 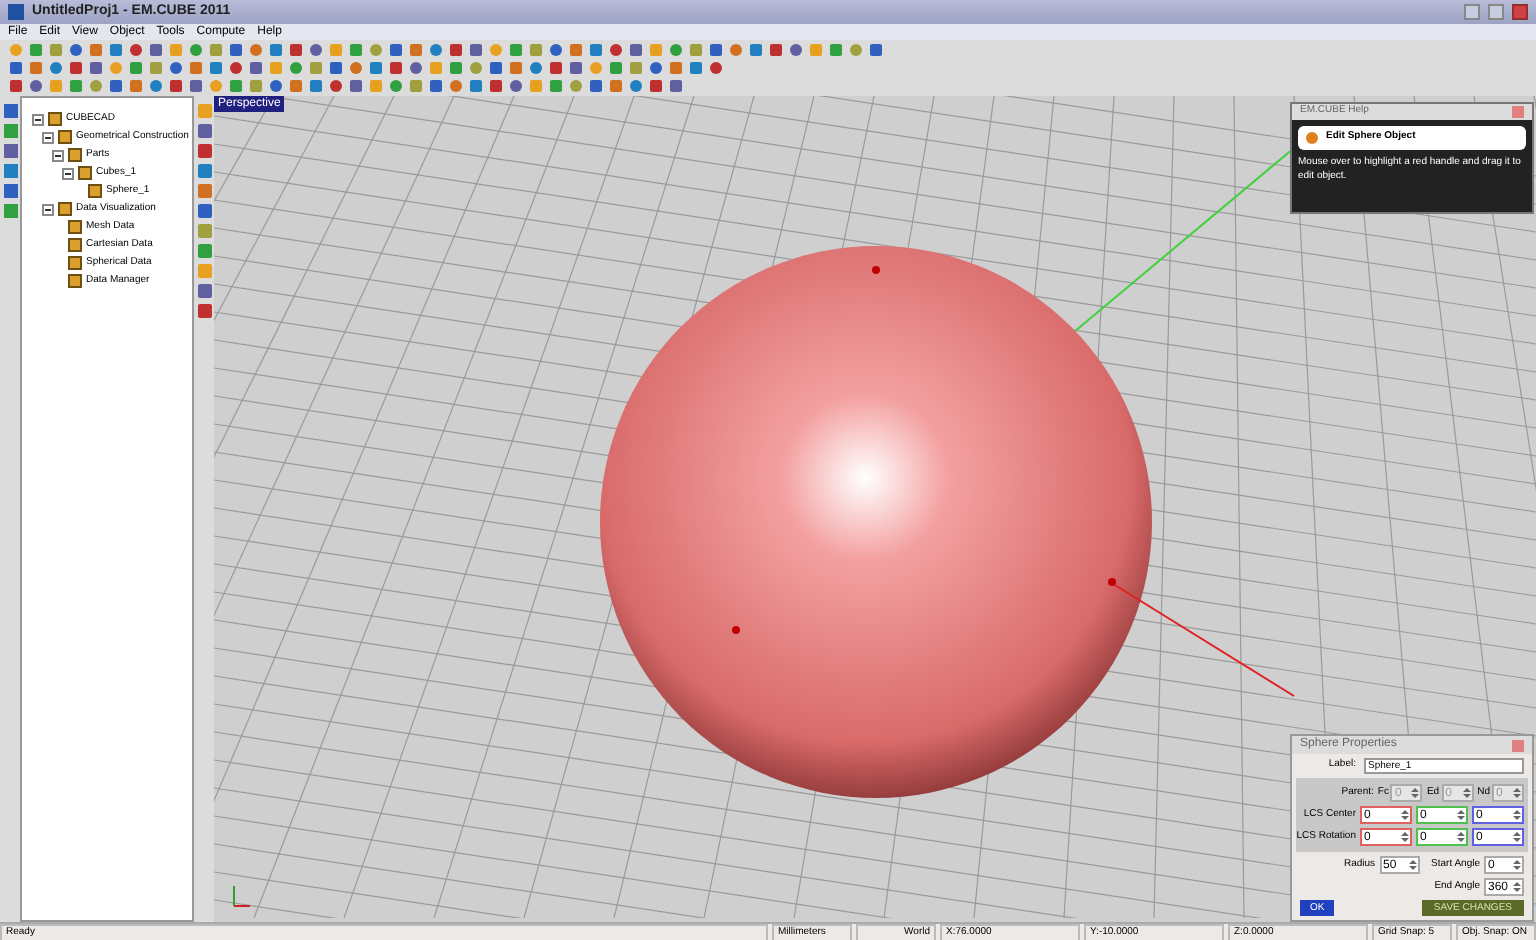 I want to click on bullet-icon, so click(x=1312, y=138).